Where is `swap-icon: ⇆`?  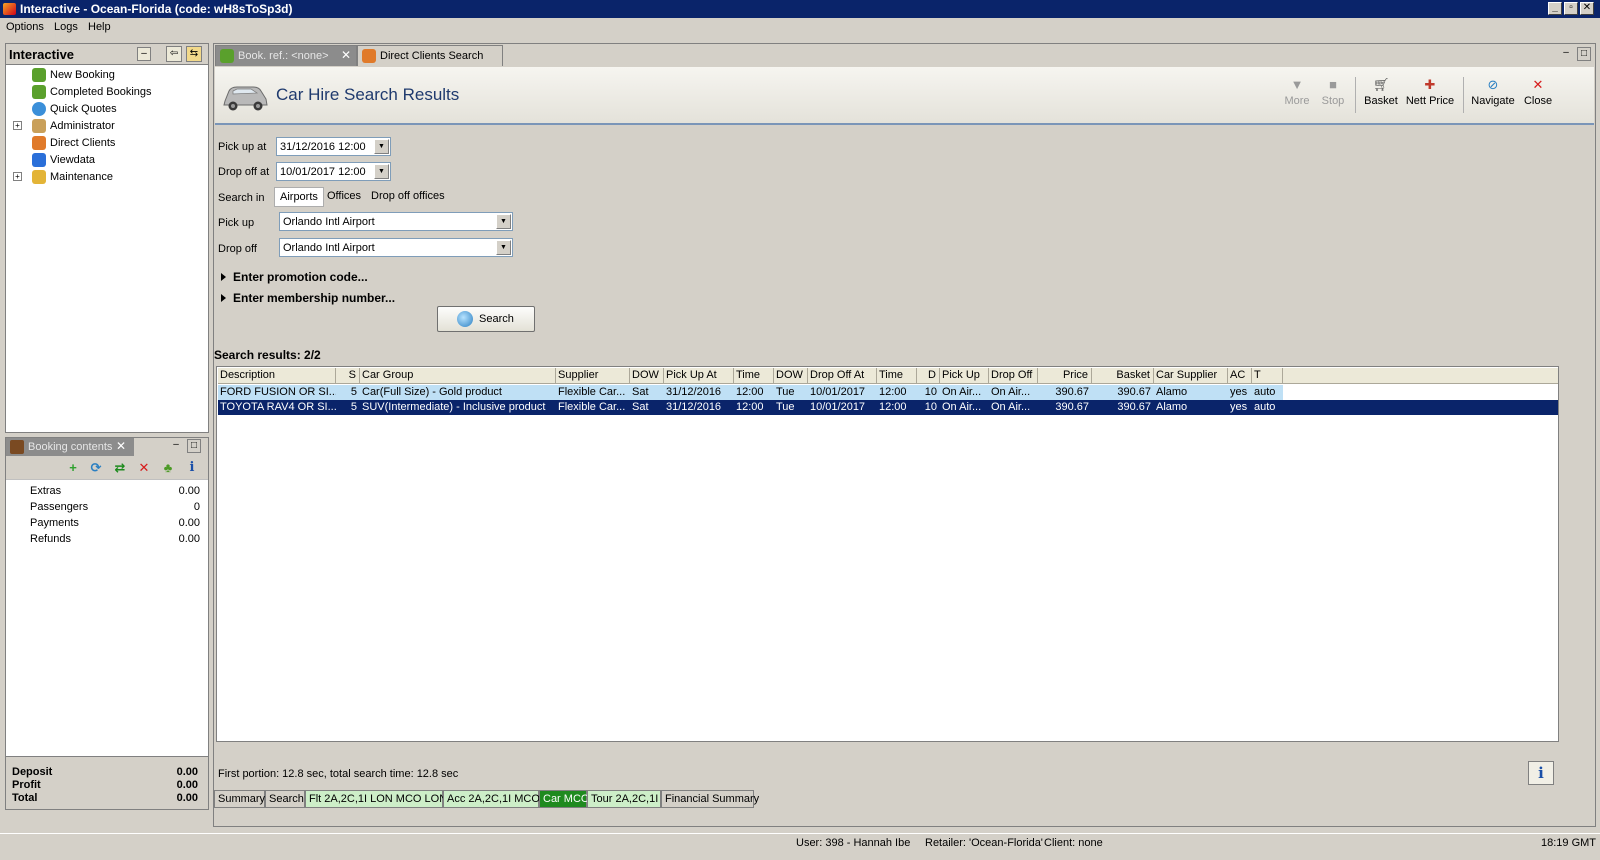 swap-icon: ⇆ is located at coordinates (194, 54).